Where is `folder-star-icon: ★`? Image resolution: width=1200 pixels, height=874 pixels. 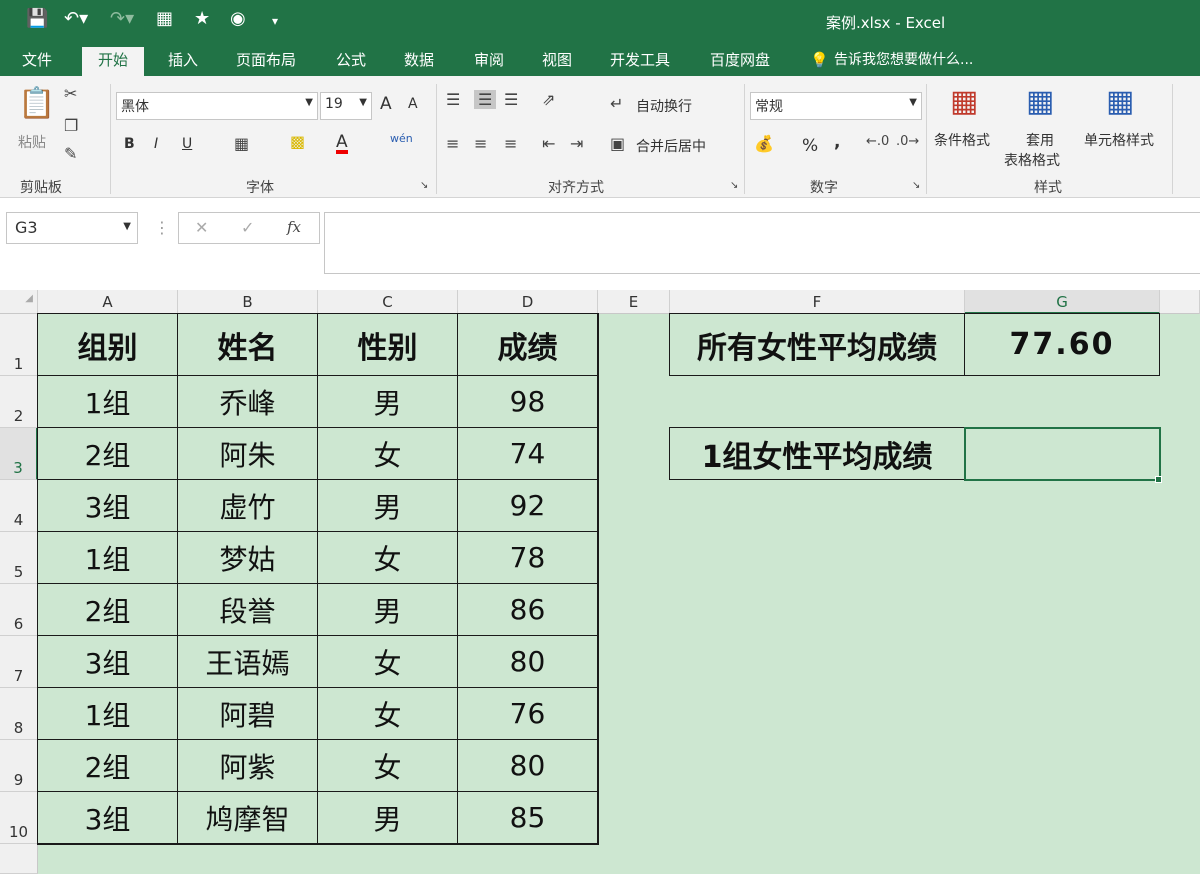 folder-star-icon: ★ is located at coordinates (202, 18).